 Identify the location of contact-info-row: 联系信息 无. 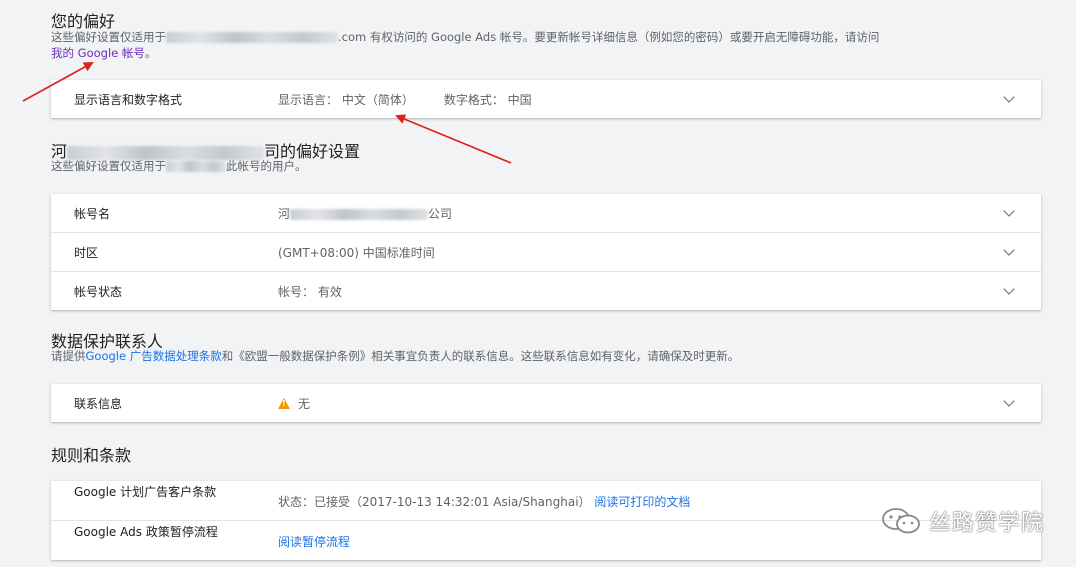
(546, 403).